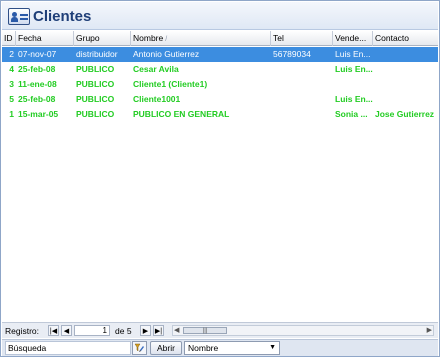 Image resolution: width=440 pixels, height=357 pixels. Describe the element at coordinates (123, 331) in the screenshot. I see `record-count: de 5` at that location.